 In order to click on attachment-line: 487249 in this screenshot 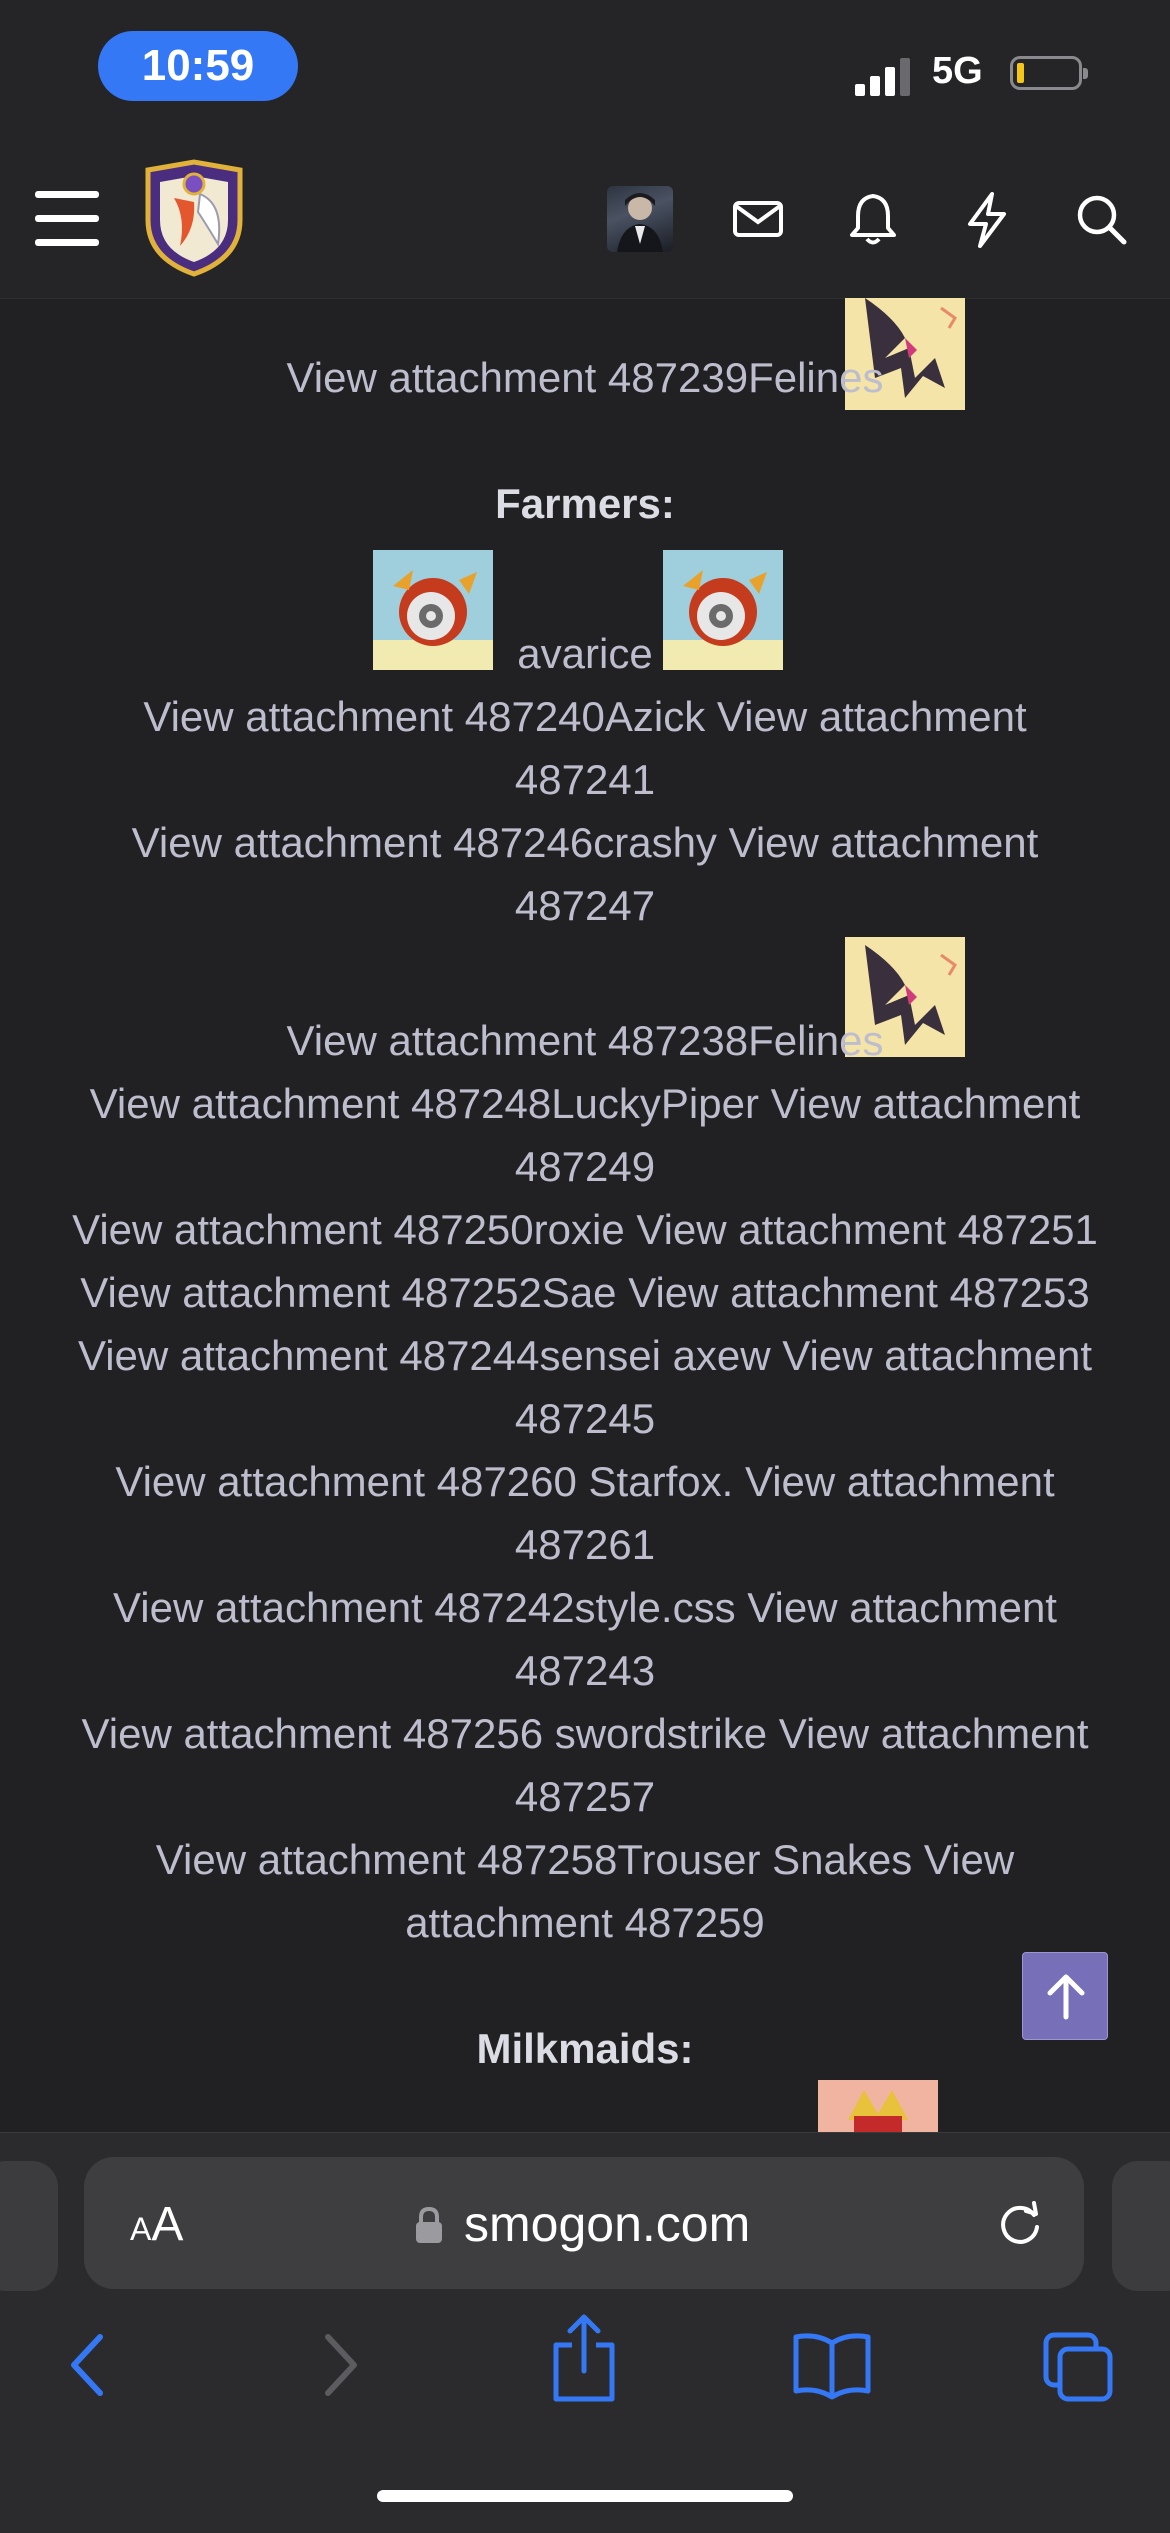, I will do `click(585, 1166)`.